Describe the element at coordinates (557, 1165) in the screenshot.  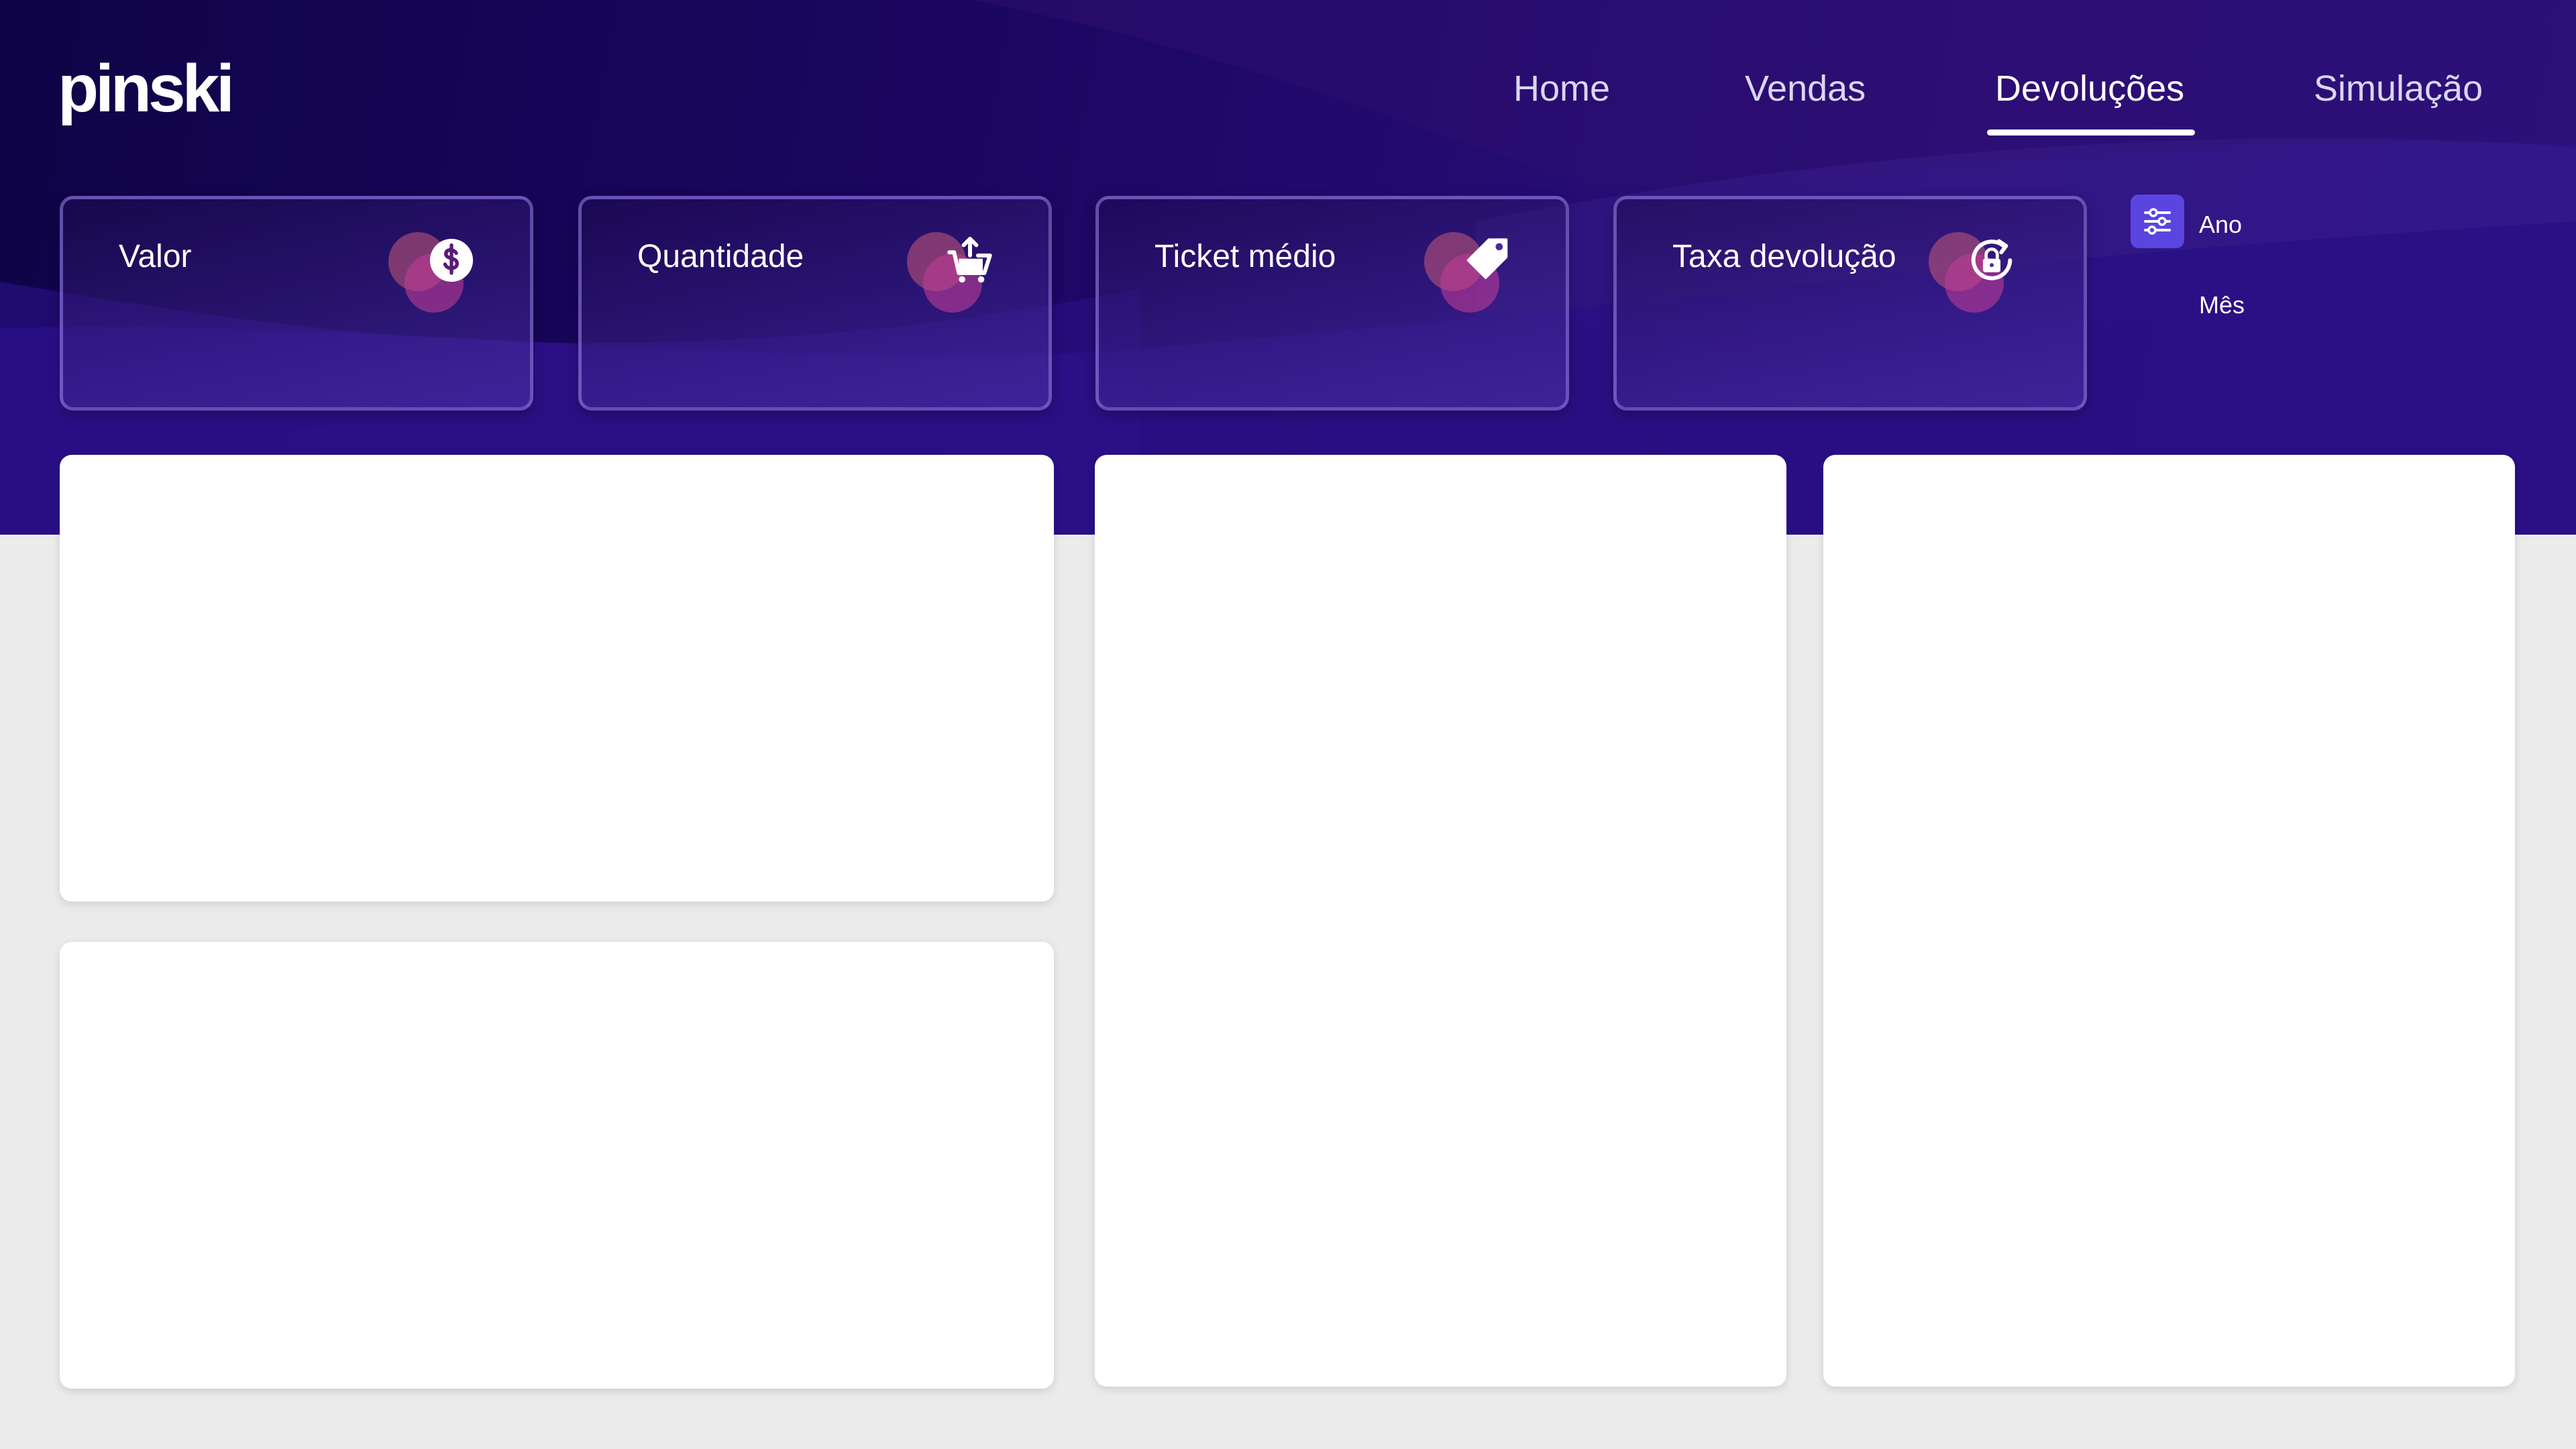
I see `chart-panel-bottom-left` at that location.